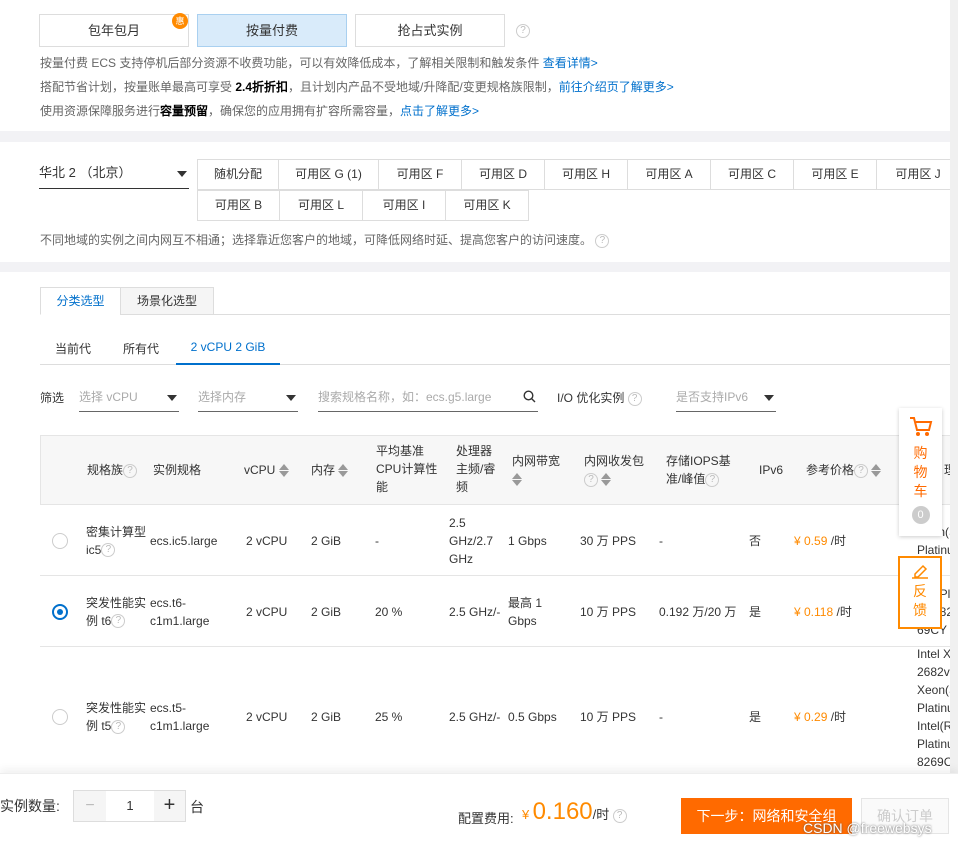  Describe the element at coordinates (752, 174) in the screenshot. I see `zone-option: 可用区 C` at that location.